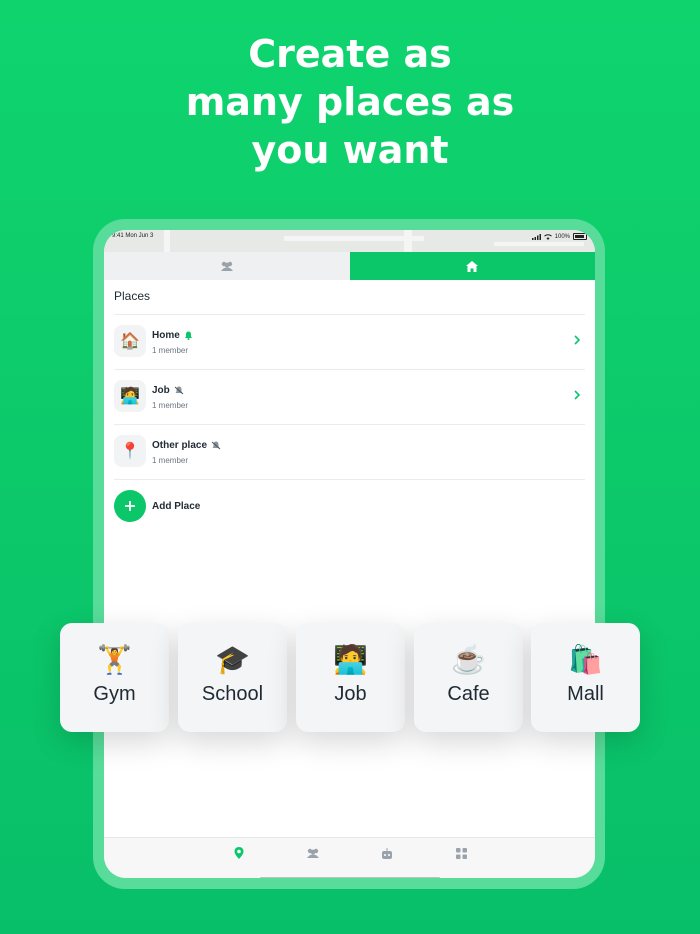  I want to click on list-item-home: 🏠 Home 1 member, so click(349, 341).